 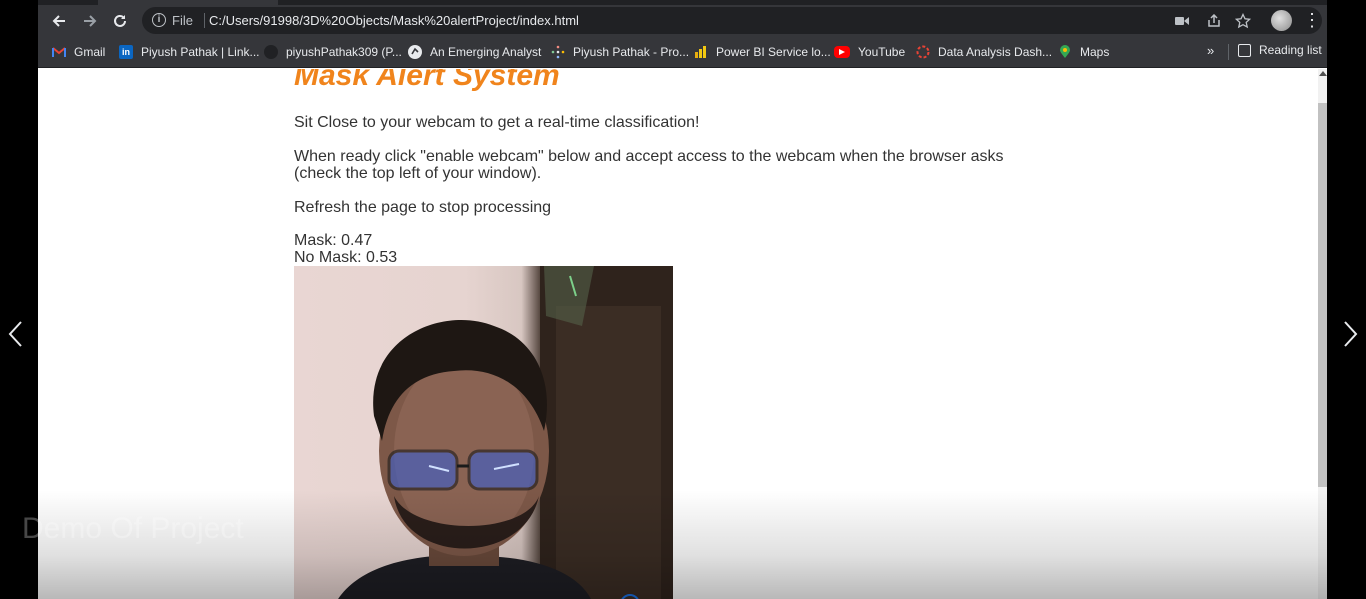 I want to click on share-icon, so click(x=1214, y=21).